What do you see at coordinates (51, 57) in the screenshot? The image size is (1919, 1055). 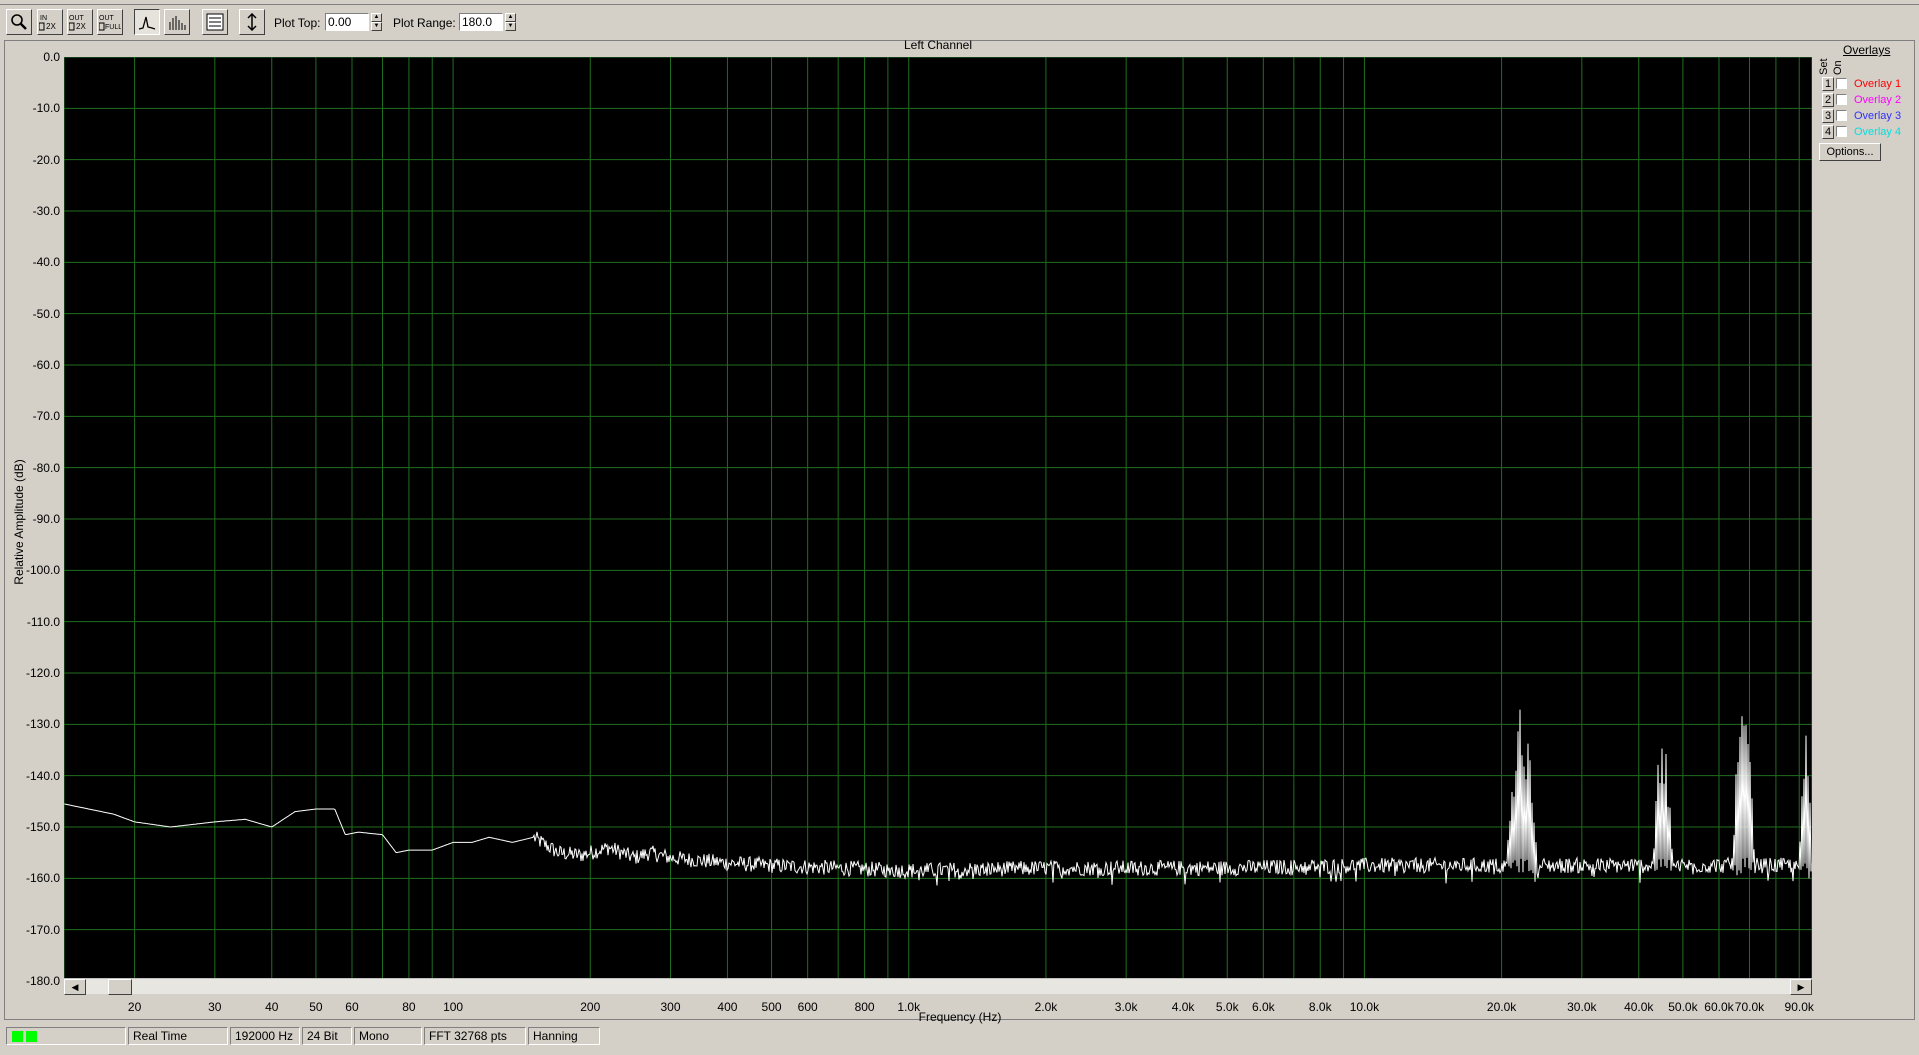 I see `y-tick-label: 0.0` at bounding box center [51, 57].